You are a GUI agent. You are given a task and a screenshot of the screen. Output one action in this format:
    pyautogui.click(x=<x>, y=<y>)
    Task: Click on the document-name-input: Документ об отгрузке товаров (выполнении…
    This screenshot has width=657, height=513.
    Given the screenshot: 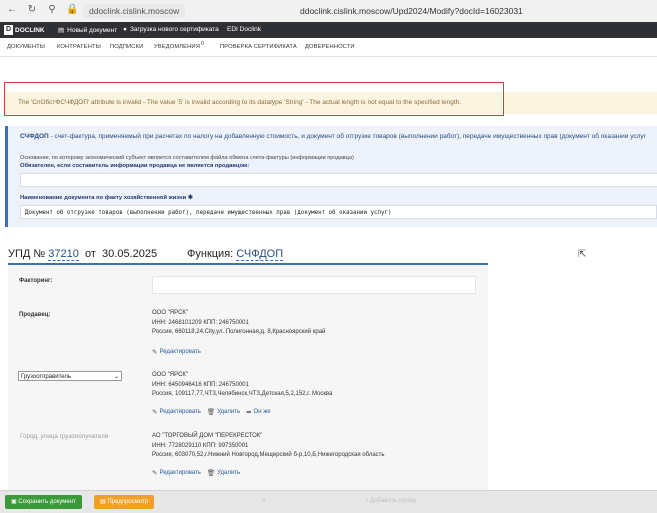 What is the action you would take?
    pyautogui.click(x=338, y=212)
    